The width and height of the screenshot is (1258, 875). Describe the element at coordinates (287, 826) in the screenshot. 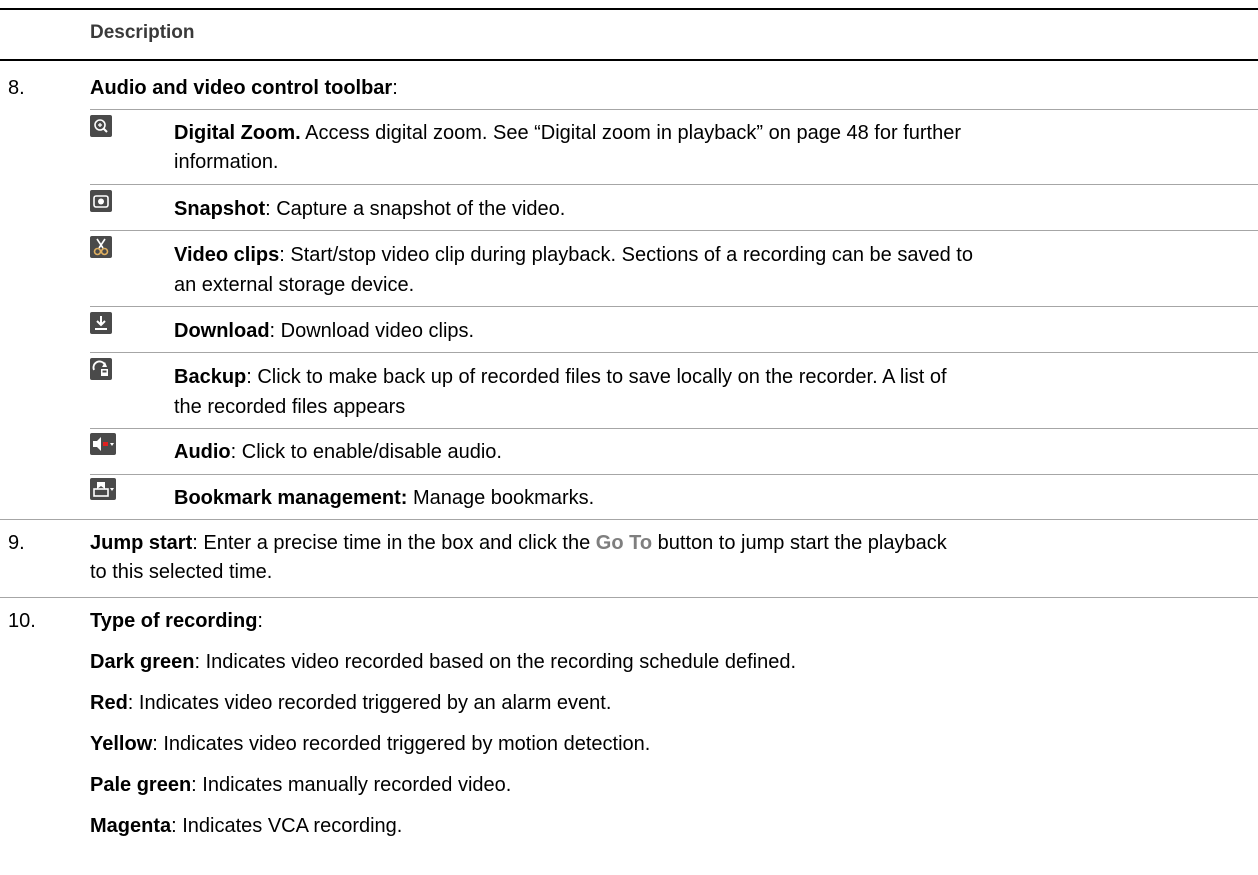

I see `recording-type-text: : Indicates VCA recording.` at that location.